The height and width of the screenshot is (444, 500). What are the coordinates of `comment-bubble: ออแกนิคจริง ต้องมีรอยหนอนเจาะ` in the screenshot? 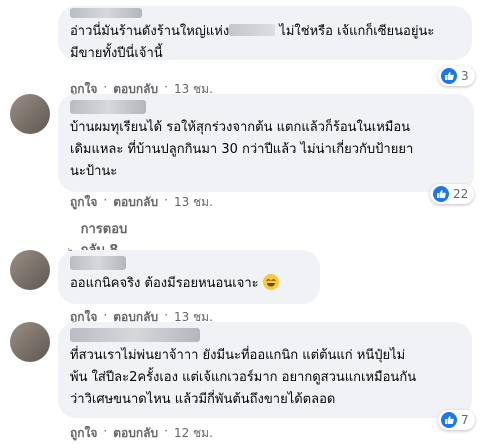 It's located at (189, 277).